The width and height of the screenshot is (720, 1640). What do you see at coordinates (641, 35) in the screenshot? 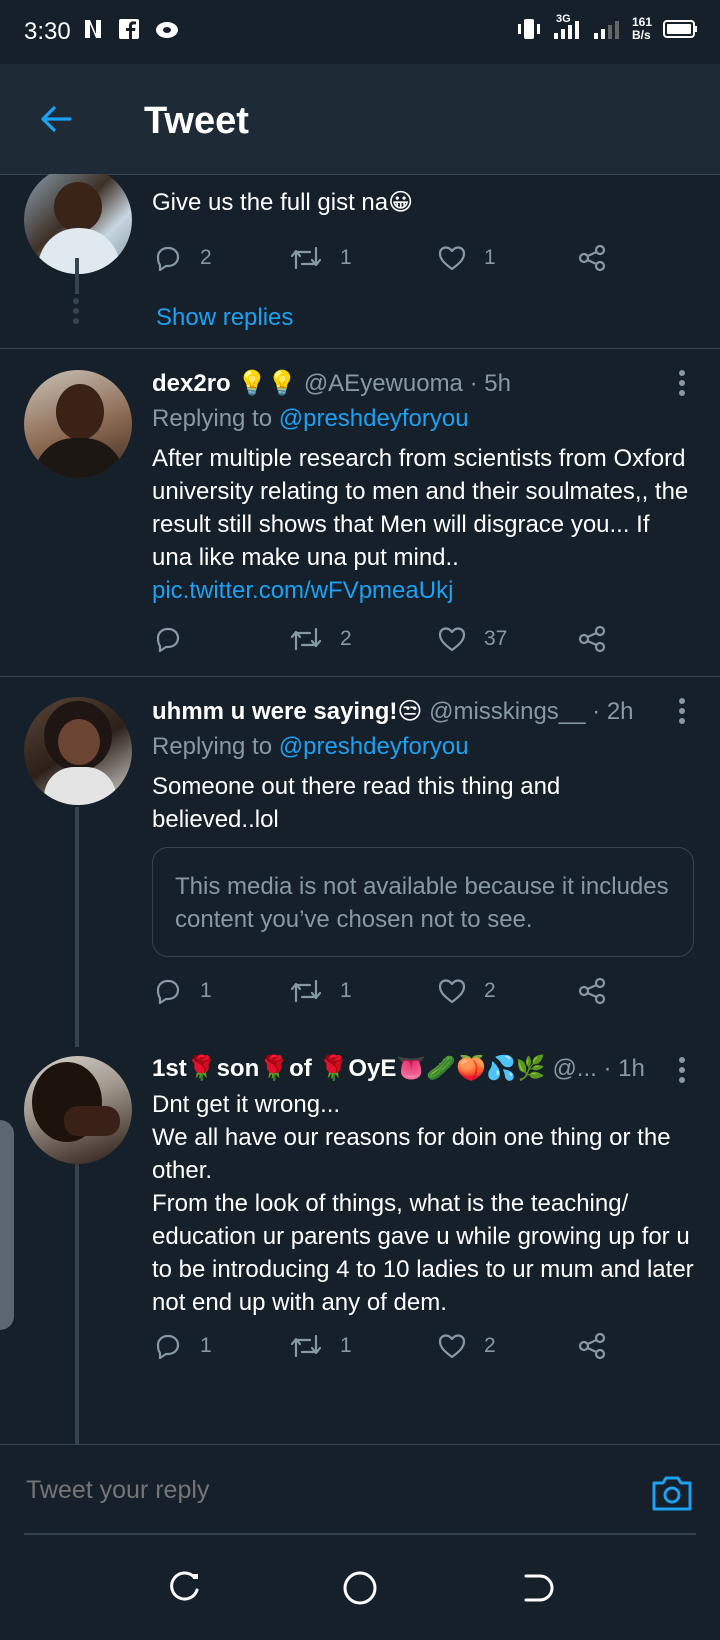
I see `net-speed-unit: B/s` at bounding box center [641, 35].